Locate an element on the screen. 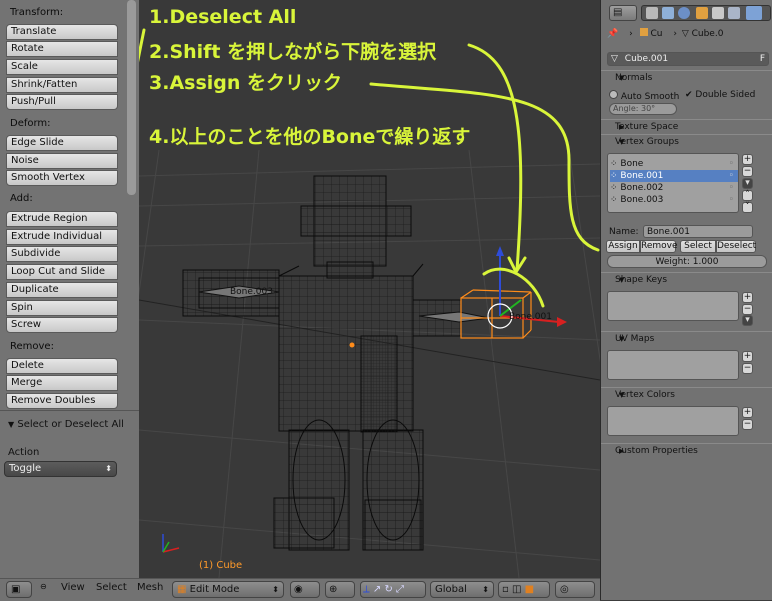 The image size is (772, 601). action-select: Toggle ⬍ is located at coordinates (60, 469).